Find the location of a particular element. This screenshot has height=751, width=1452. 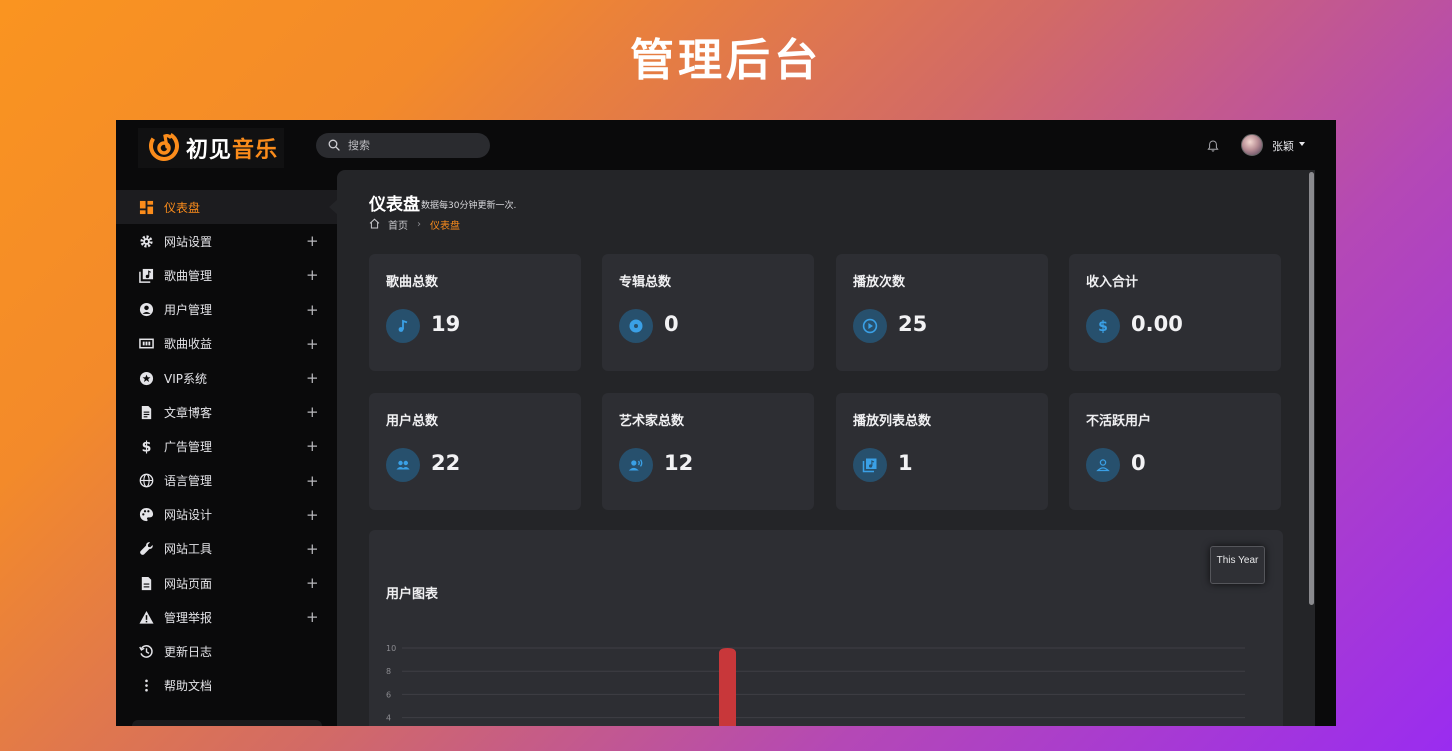

logo-text-white: 初见 is located at coordinates (209, 150).